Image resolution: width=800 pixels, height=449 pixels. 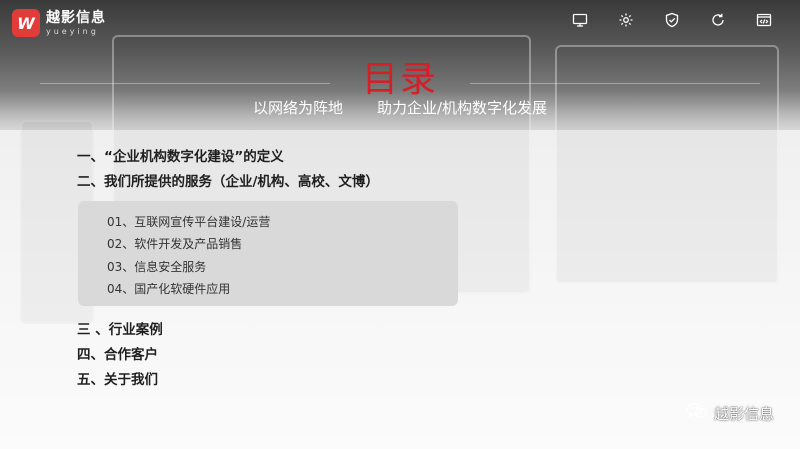 What do you see at coordinates (764, 20) in the screenshot?
I see `code-icon` at bounding box center [764, 20].